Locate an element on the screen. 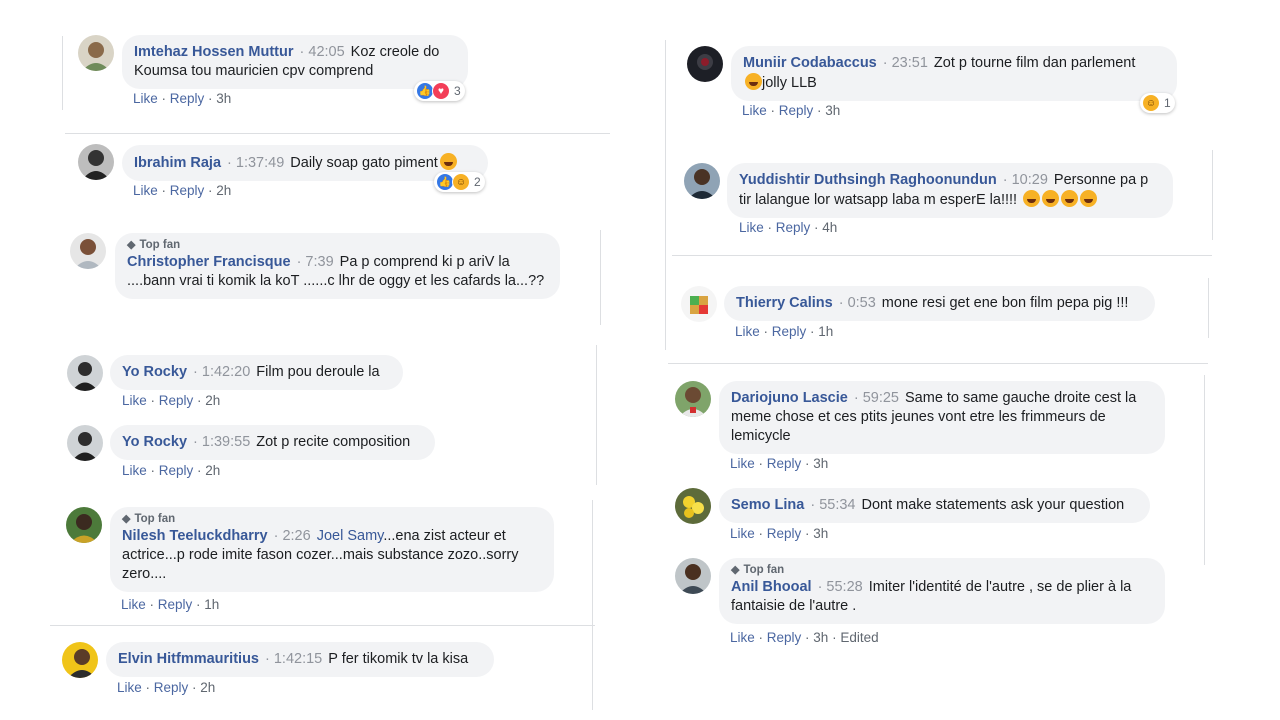 The width and height of the screenshot is (1280, 720). video-timestamp: 55:28 is located at coordinates (840, 587).